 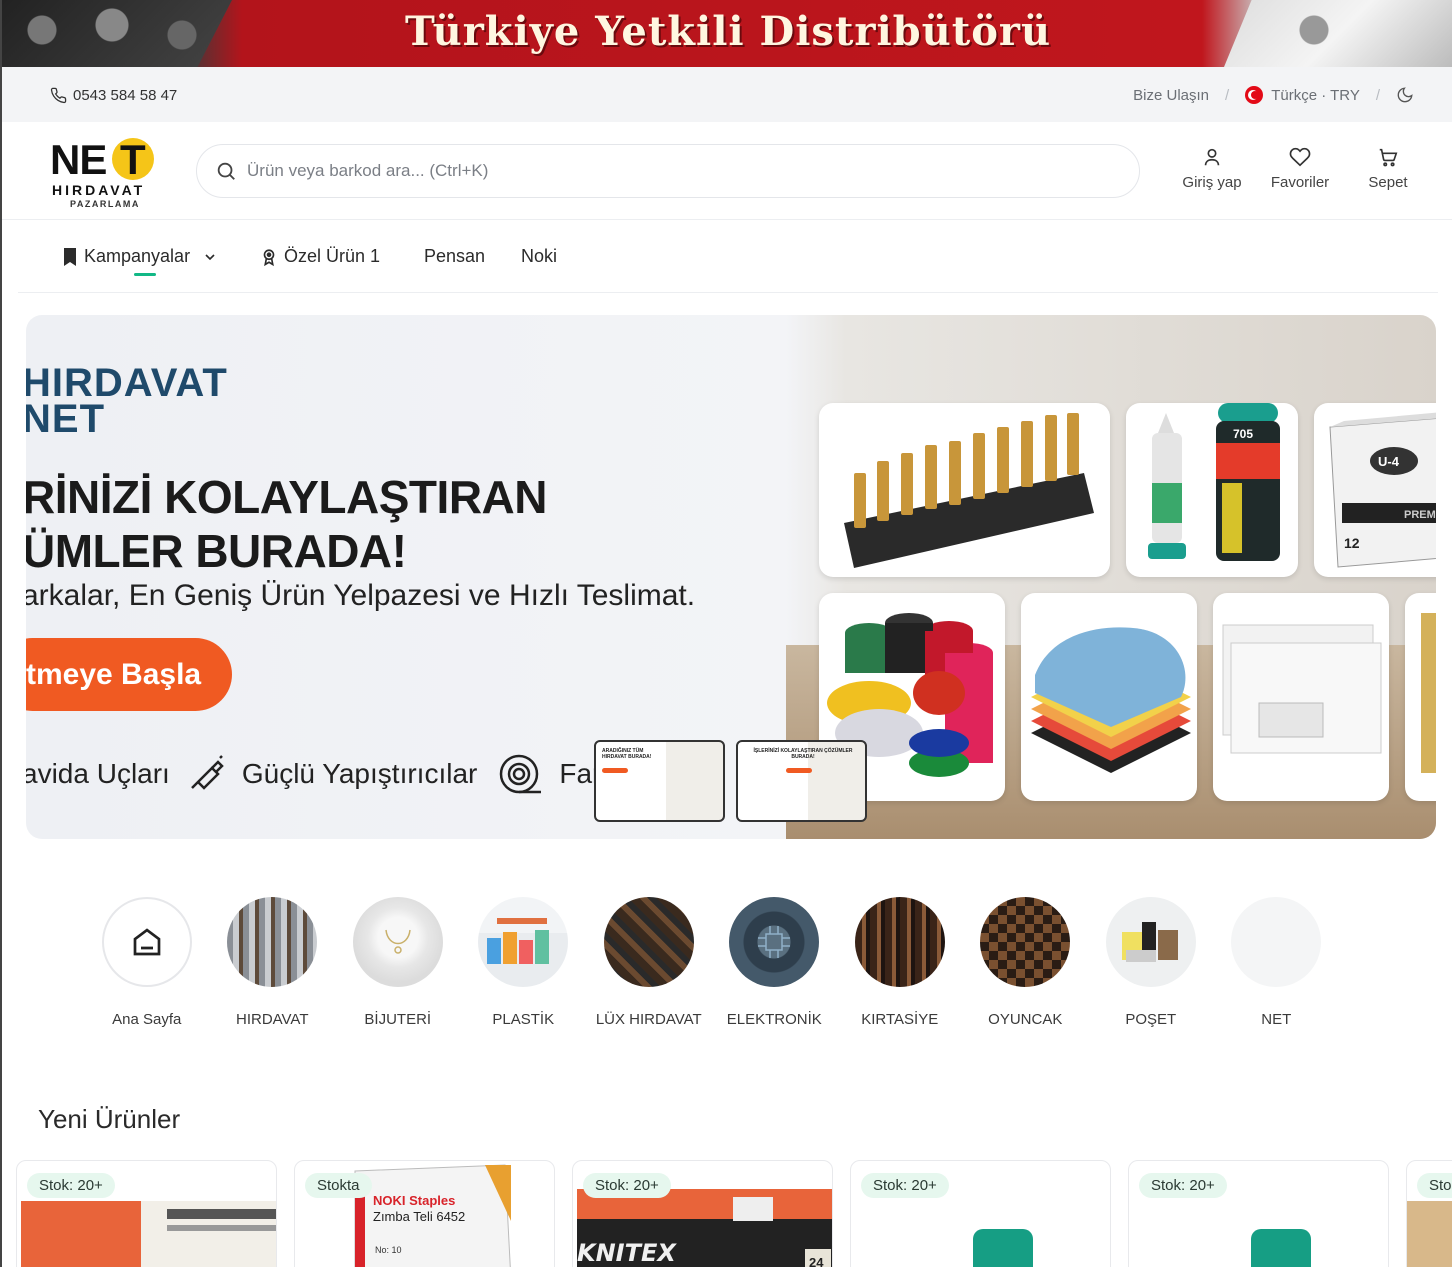 What do you see at coordinates (1151, 963) in the screenshot?
I see `category-poset: POŞET` at bounding box center [1151, 963].